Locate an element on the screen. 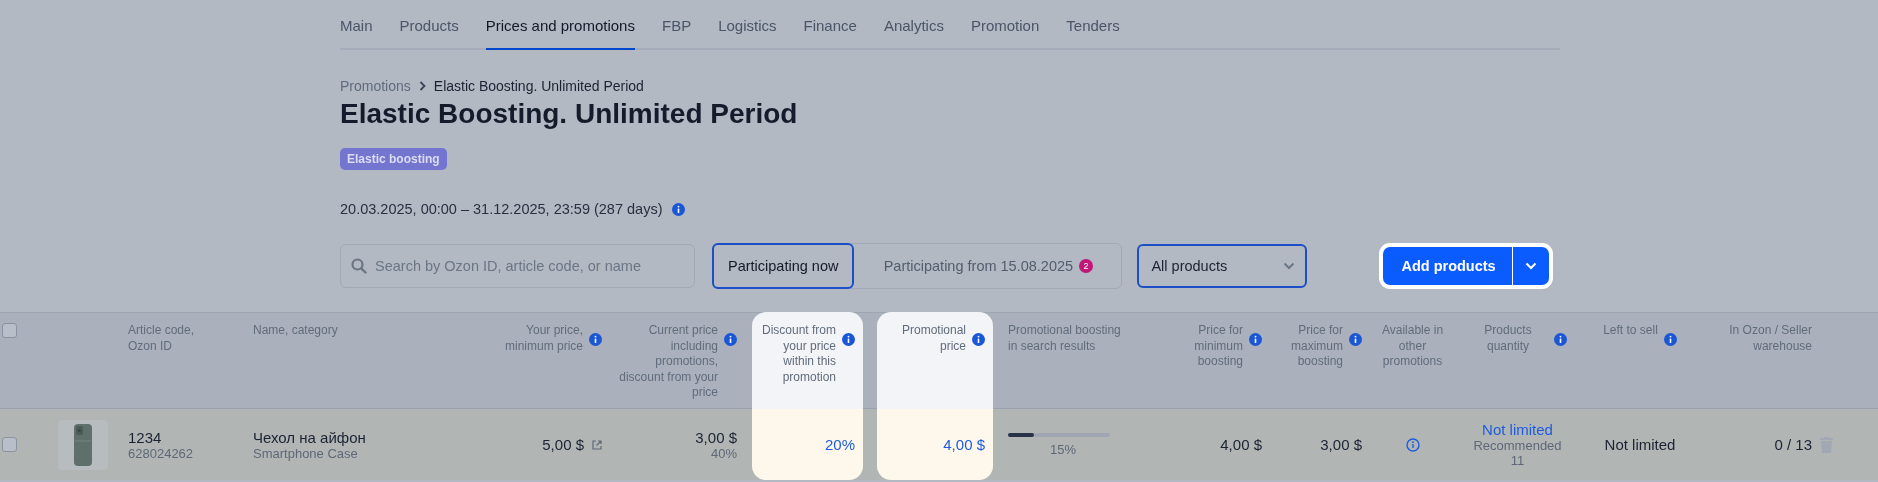 The image size is (1878, 482). nav-tab: Analytics is located at coordinates (913, 25).